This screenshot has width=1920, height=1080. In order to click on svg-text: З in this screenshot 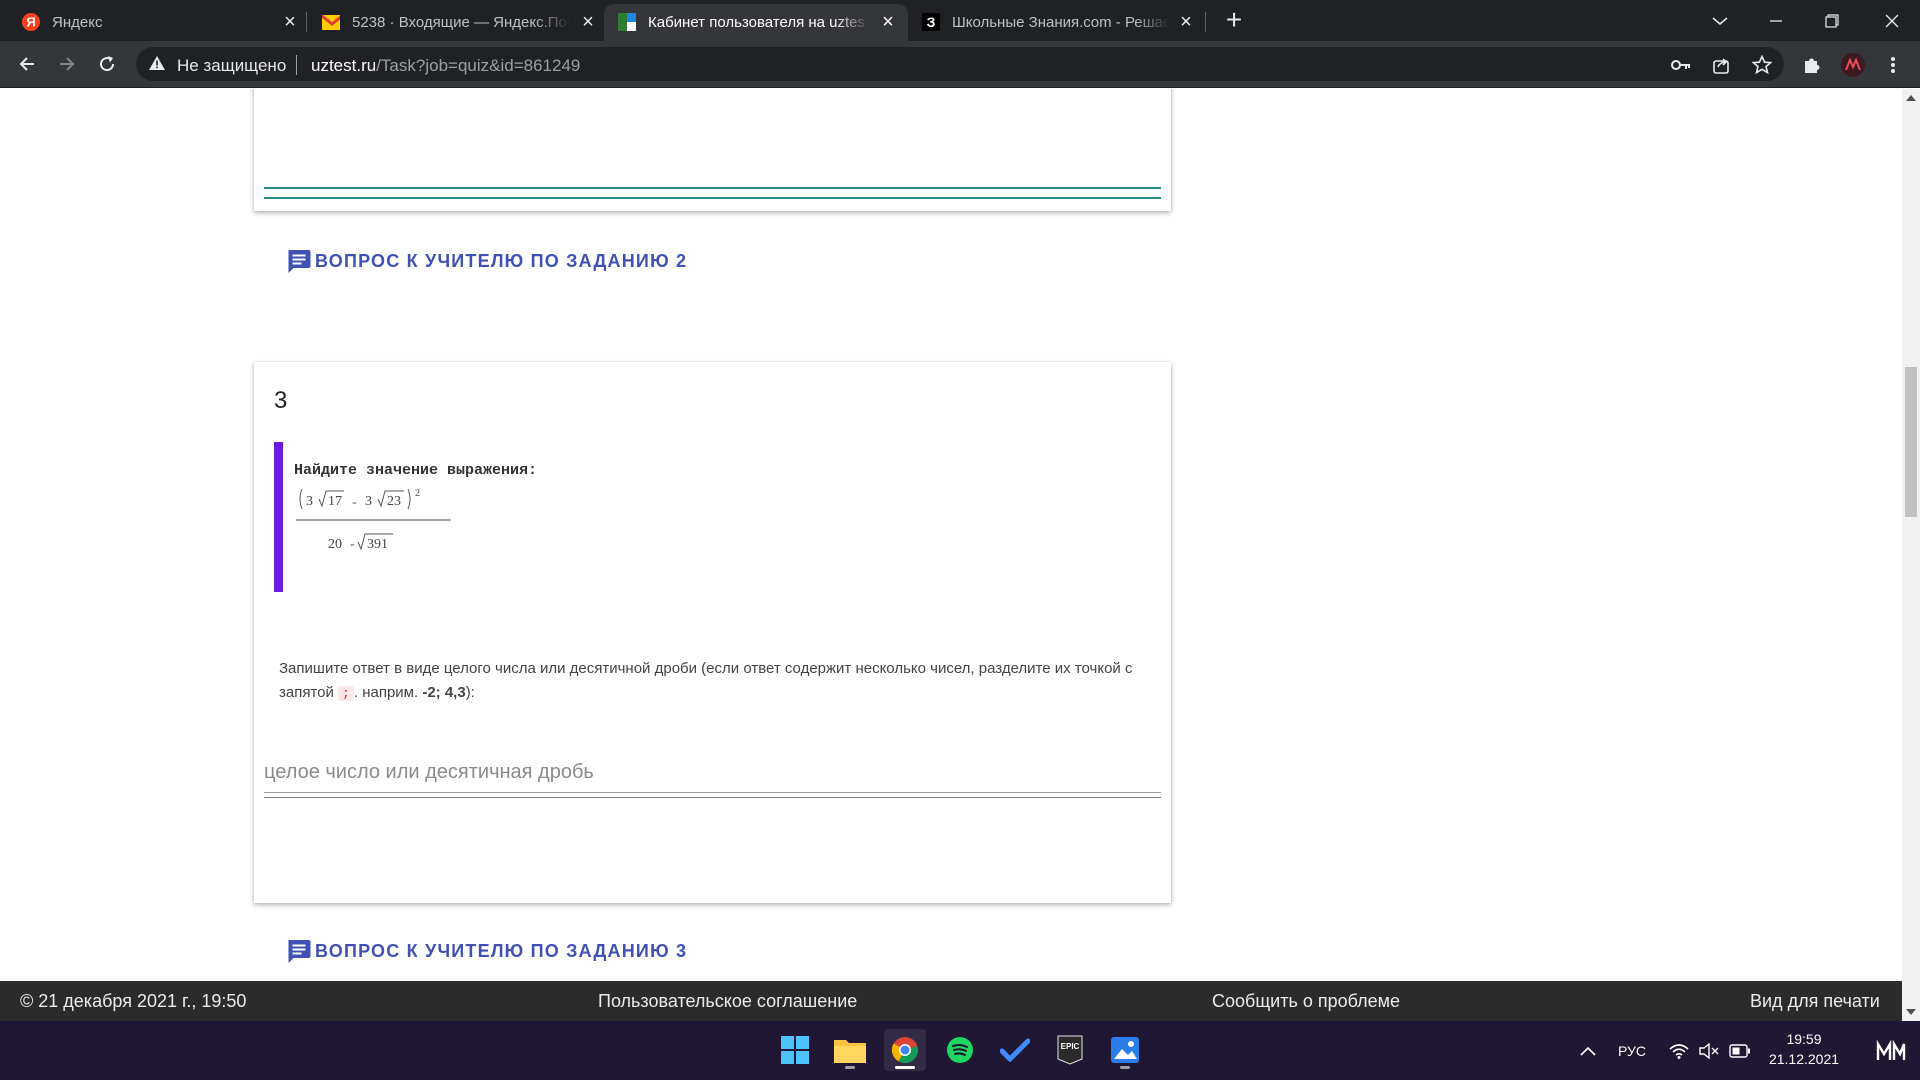, I will do `click(931, 22)`.